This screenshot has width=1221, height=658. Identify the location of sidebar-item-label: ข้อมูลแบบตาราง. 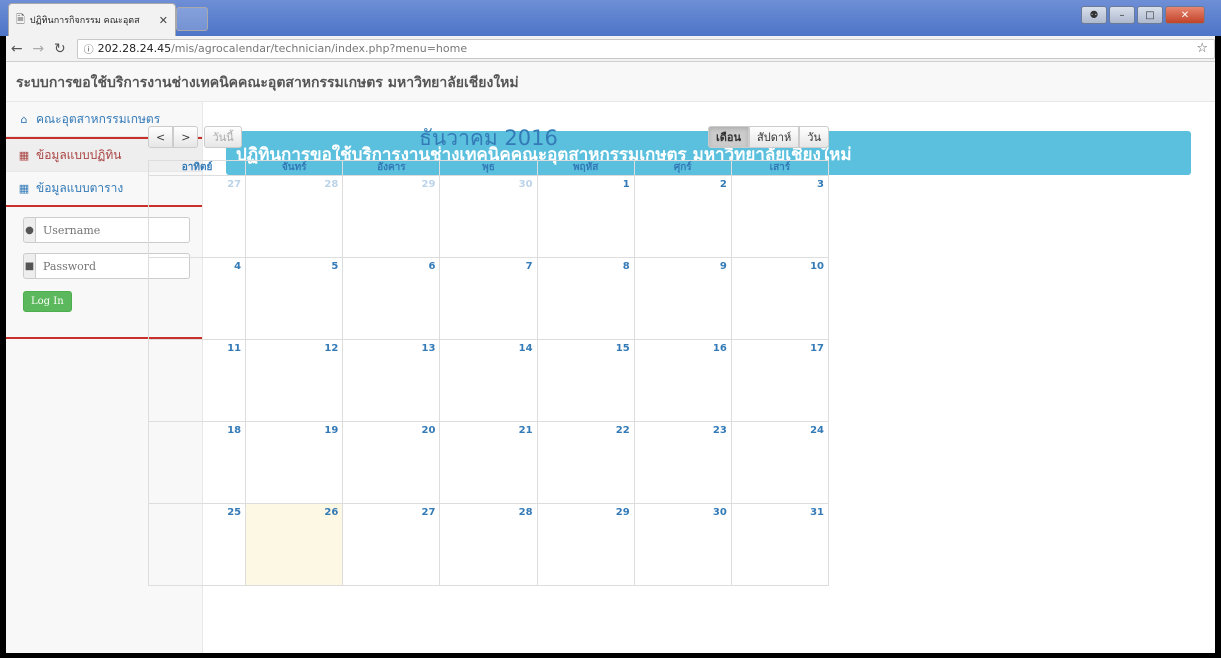
(80, 188).